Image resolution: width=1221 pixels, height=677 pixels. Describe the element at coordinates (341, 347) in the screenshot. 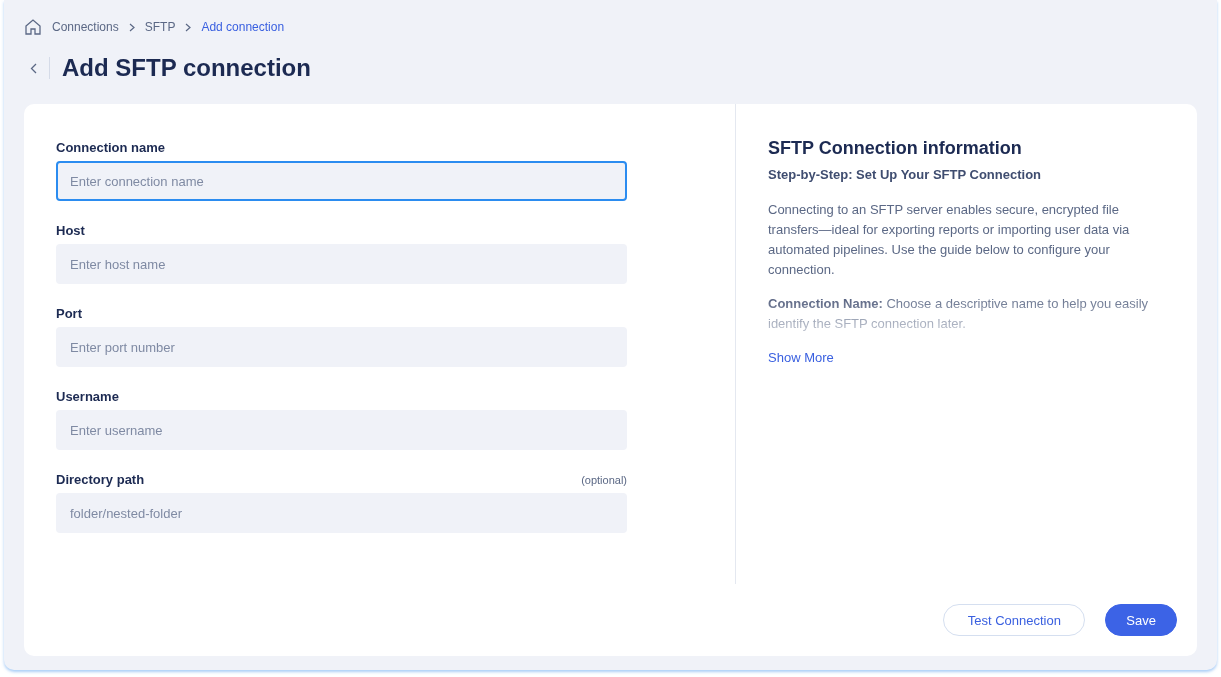

I see `input-field: Enter port number` at that location.